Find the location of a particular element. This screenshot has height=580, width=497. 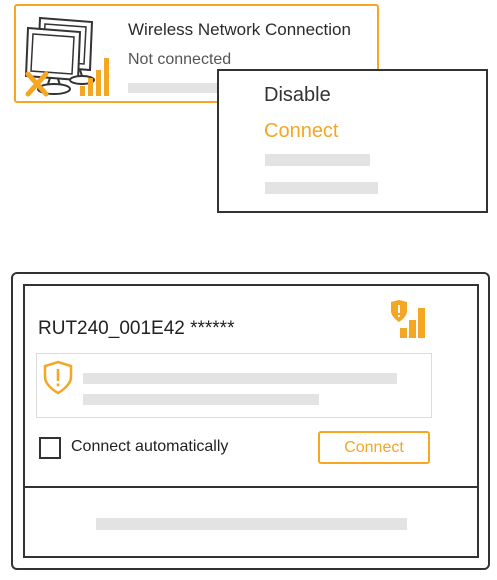

divider is located at coordinates (251, 487).